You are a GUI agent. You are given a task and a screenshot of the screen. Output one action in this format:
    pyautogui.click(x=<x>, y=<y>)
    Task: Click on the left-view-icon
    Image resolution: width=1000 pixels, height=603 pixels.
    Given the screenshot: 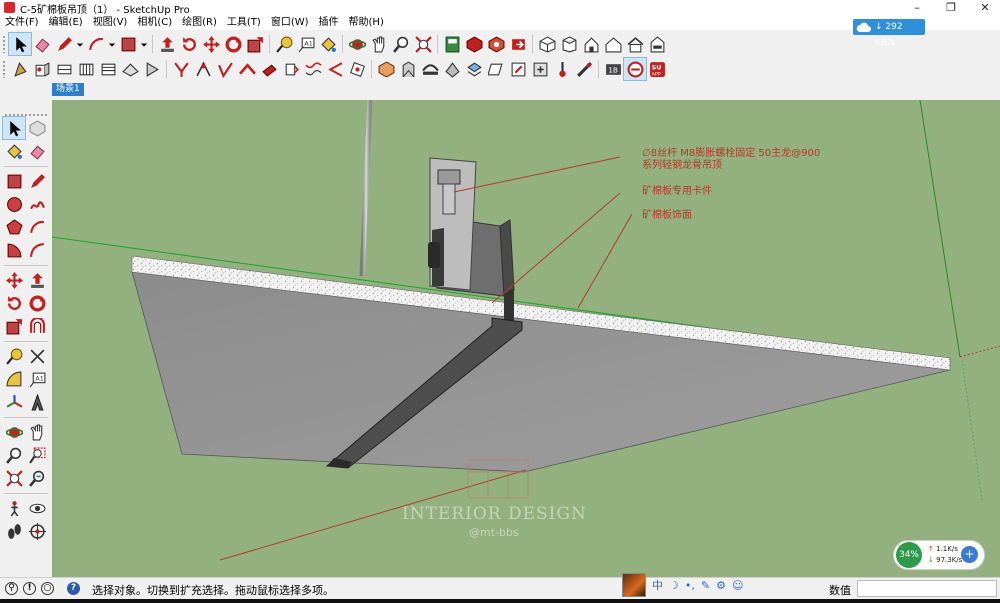 What is the action you would take?
    pyautogui.click(x=657, y=44)
    